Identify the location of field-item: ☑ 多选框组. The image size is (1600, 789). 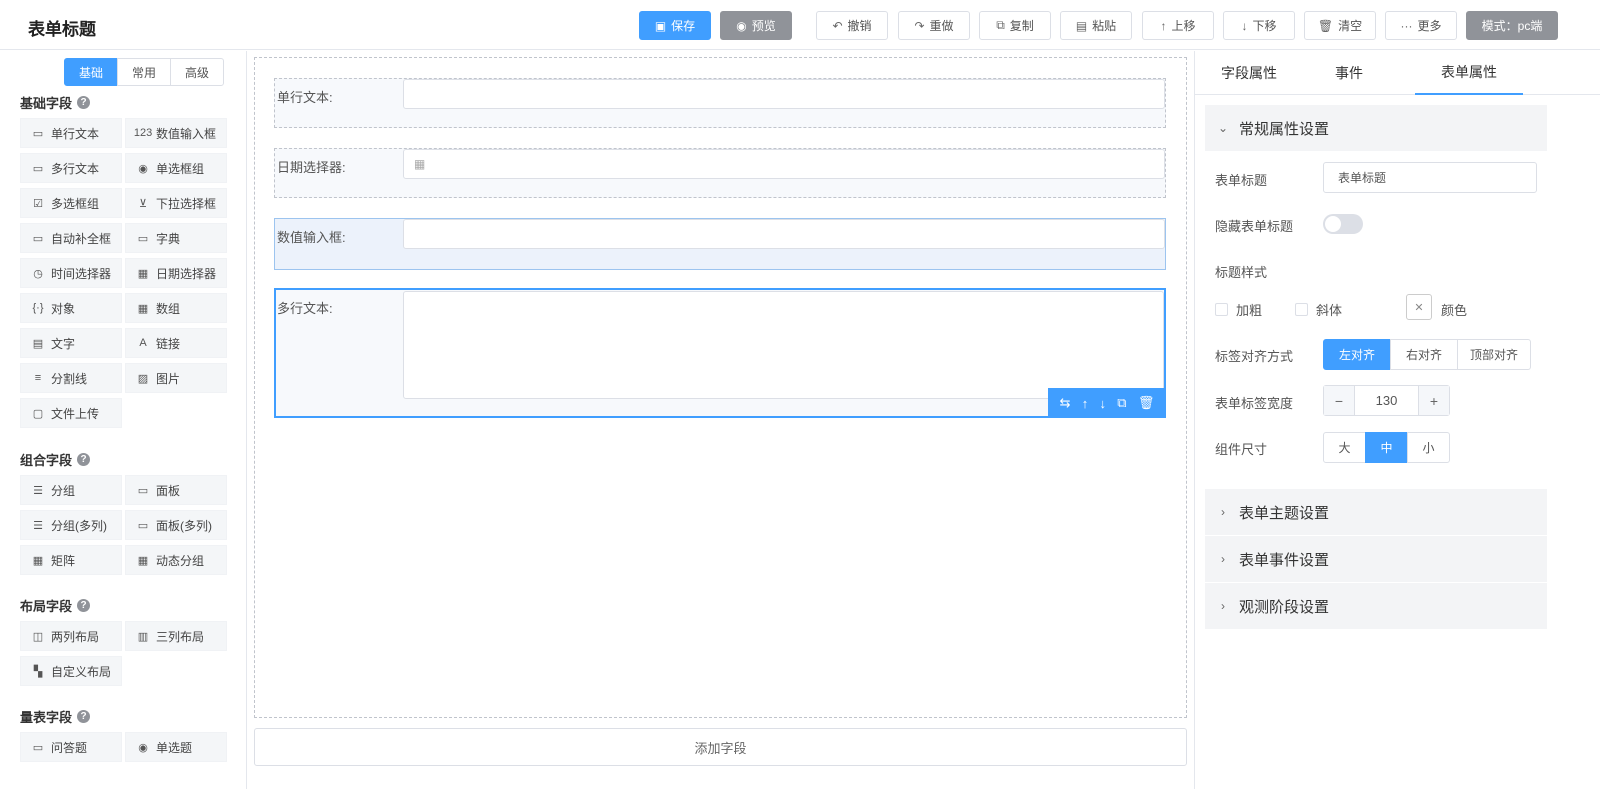
(71, 203).